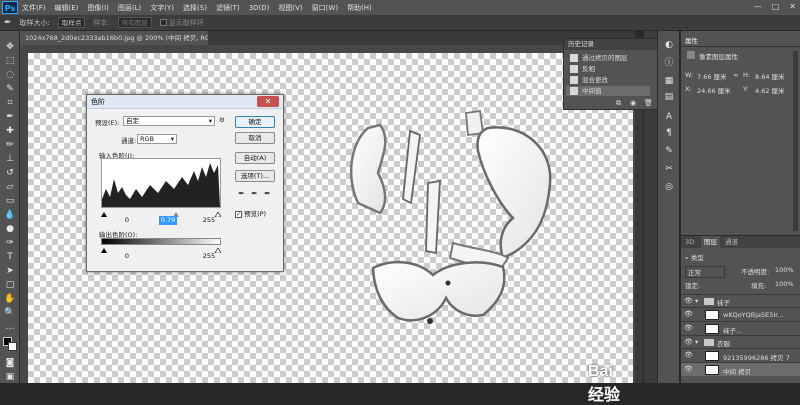  What do you see at coordinates (608, 69) in the screenshot?
I see `history-item: 反相` at bounding box center [608, 69].